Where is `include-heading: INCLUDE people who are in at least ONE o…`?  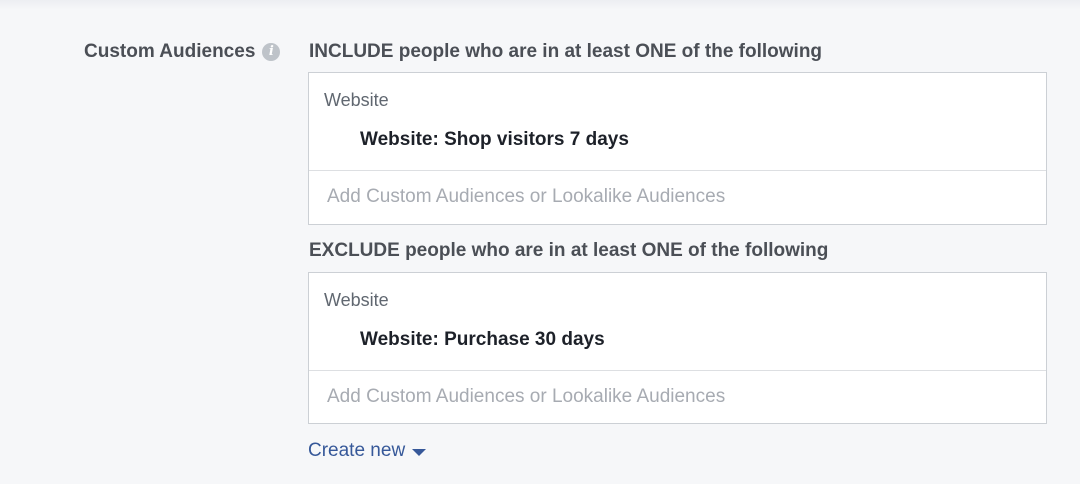 include-heading: INCLUDE people who are in at least ONE o… is located at coordinates (566, 51).